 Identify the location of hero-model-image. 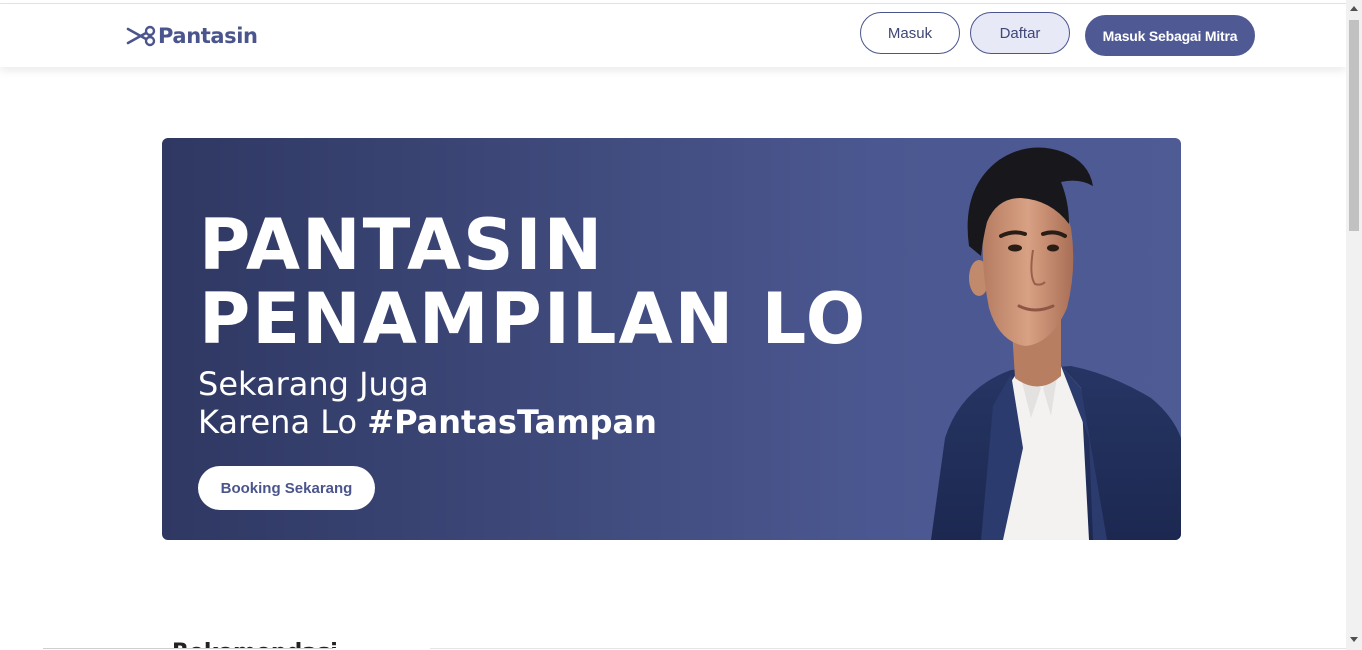
(1046, 339).